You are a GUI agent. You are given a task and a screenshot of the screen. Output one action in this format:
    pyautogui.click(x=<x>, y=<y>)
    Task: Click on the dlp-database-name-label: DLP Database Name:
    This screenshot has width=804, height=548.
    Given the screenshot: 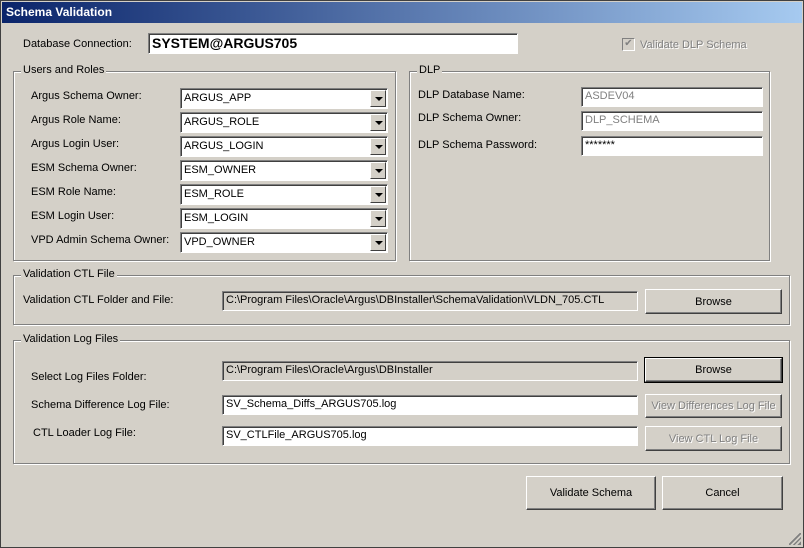 What is the action you would take?
    pyautogui.click(x=471, y=95)
    